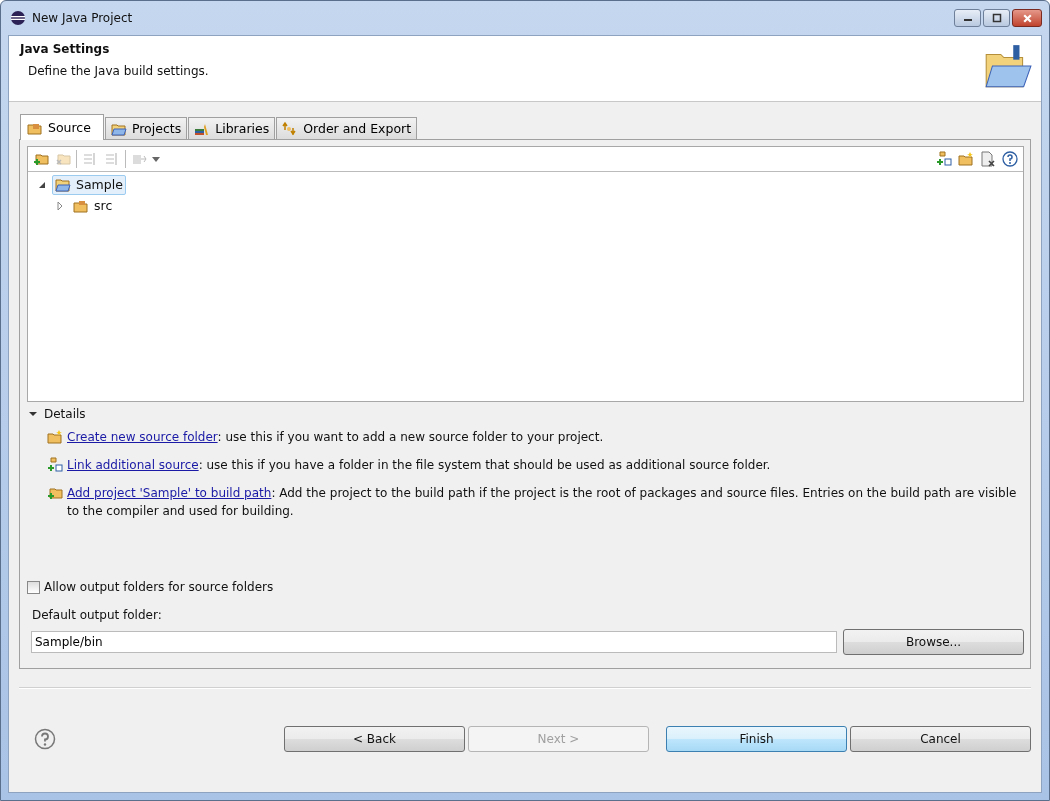 Image resolution: width=1050 pixels, height=801 pixels. What do you see at coordinates (55, 493) in the screenshot?
I see `add-folder-icon` at bounding box center [55, 493].